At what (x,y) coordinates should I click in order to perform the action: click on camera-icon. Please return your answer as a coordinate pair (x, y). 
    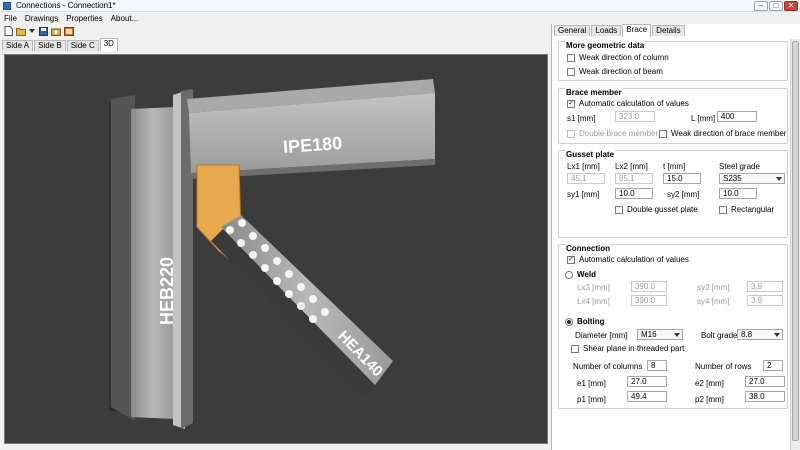
    Looking at the image, I should click on (56, 32).